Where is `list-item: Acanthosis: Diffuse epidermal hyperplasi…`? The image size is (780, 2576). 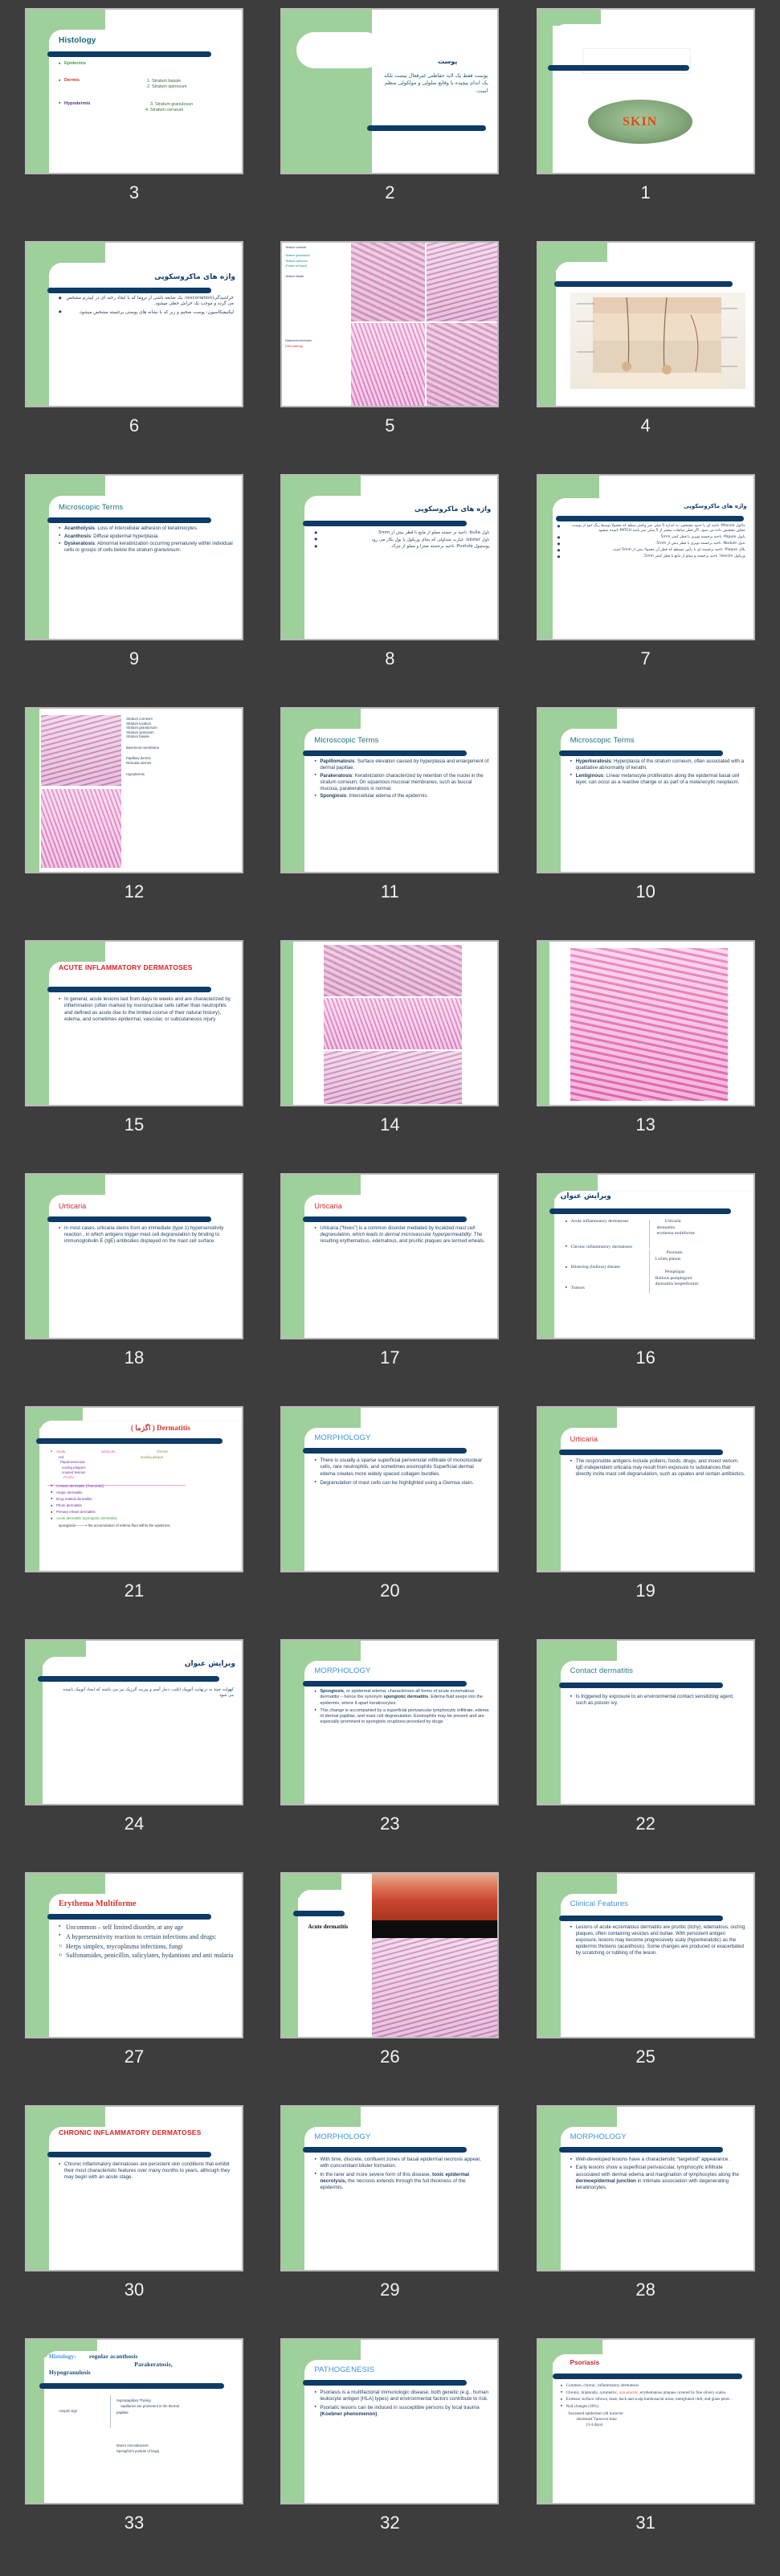
list-item: Acanthosis: Diffuse epidermal hyperplasi… is located at coordinates (146, 537).